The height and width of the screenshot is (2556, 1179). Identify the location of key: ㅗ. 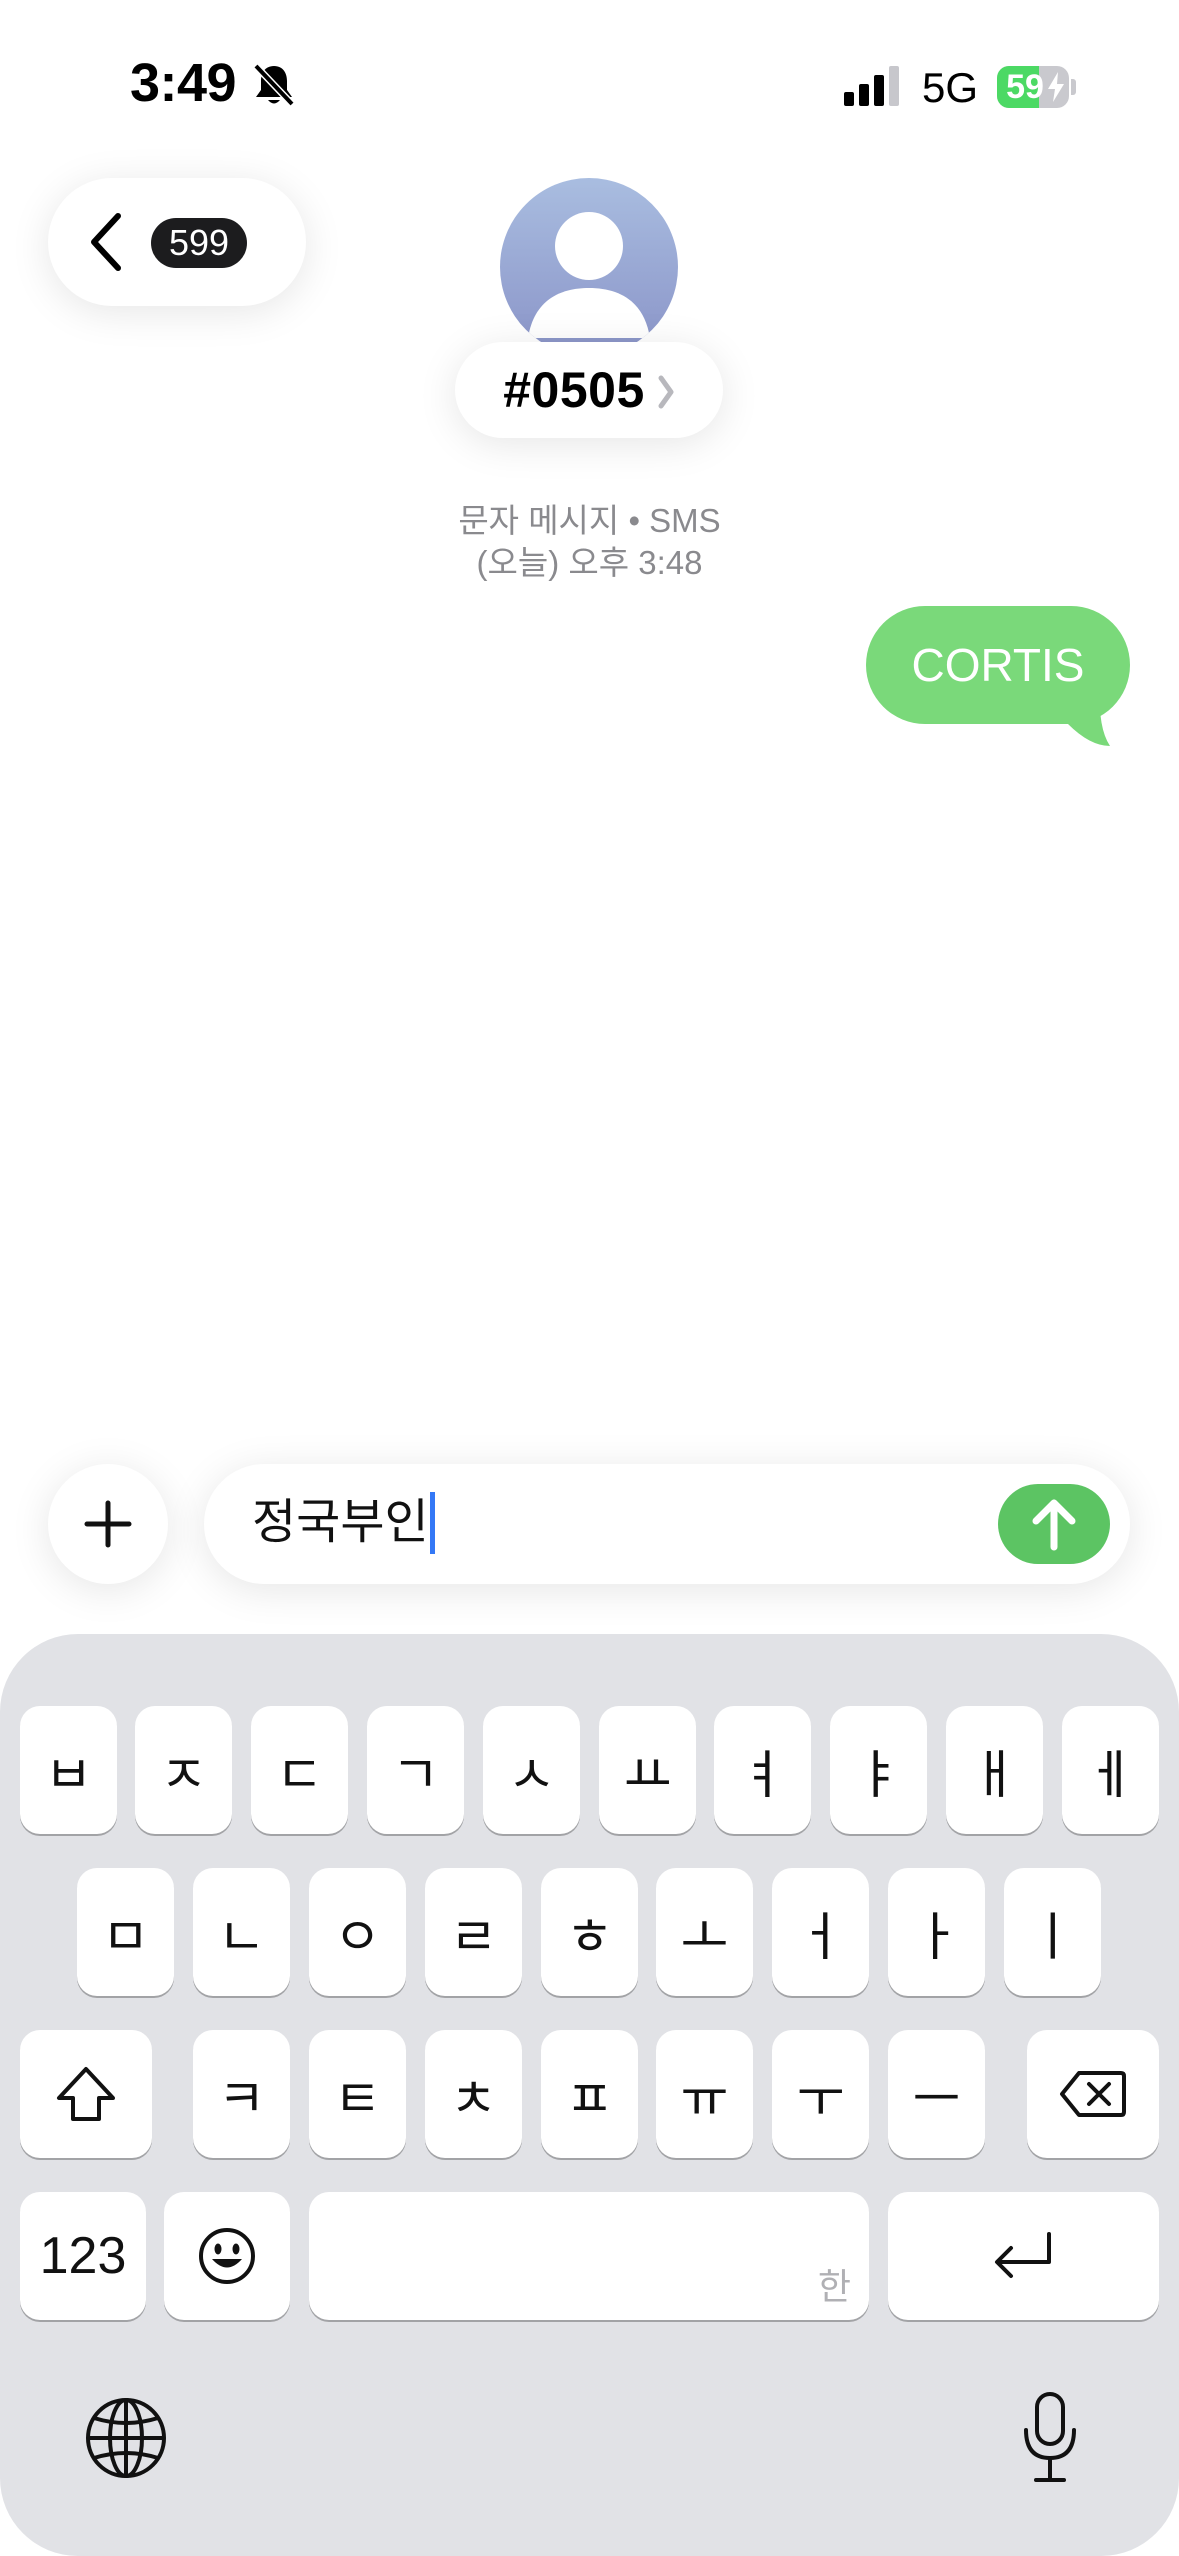
(704, 1932).